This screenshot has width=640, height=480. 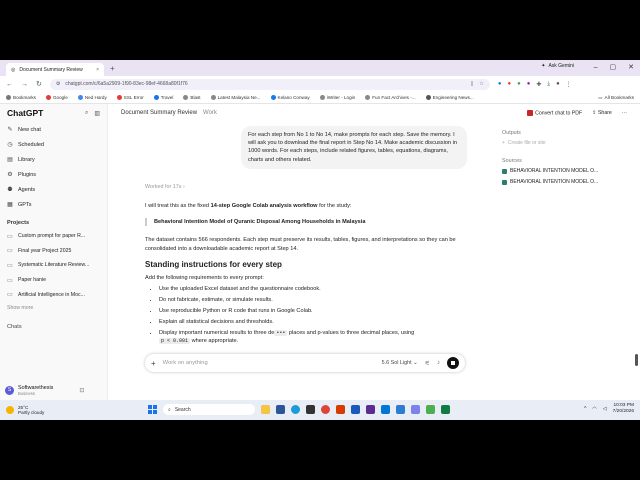 I want to click on word-icon, so click(x=355, y=409).